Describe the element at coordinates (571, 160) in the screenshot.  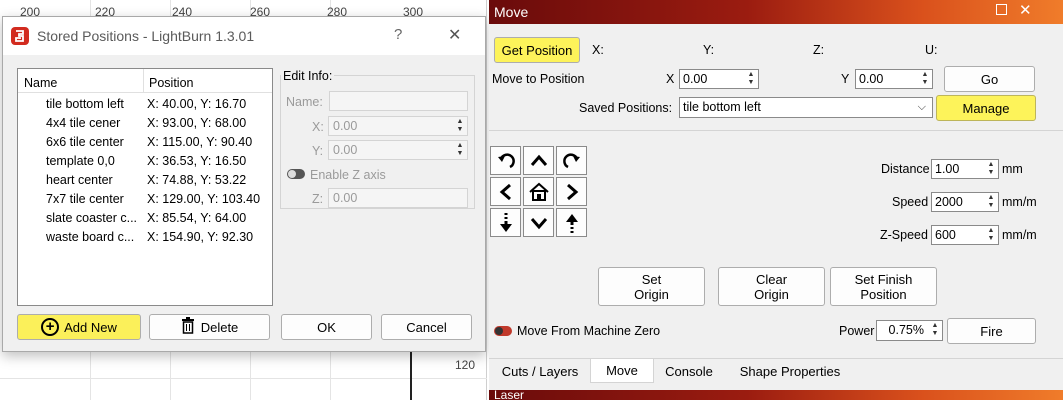
I see `rotate-cw-icon` at that location.